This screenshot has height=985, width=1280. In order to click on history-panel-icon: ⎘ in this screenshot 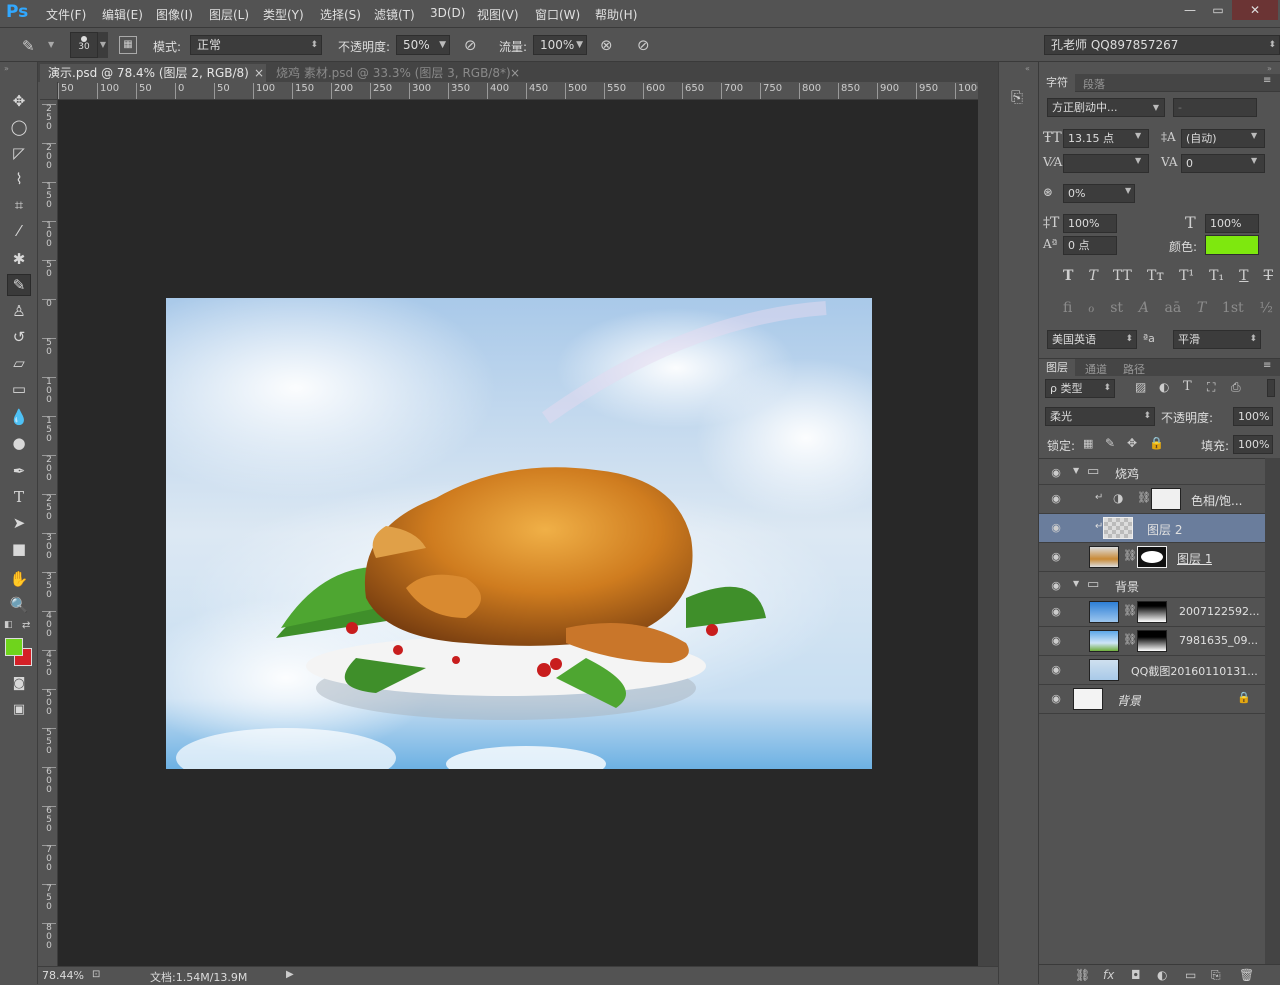, I will do `click(1017, 97)`.